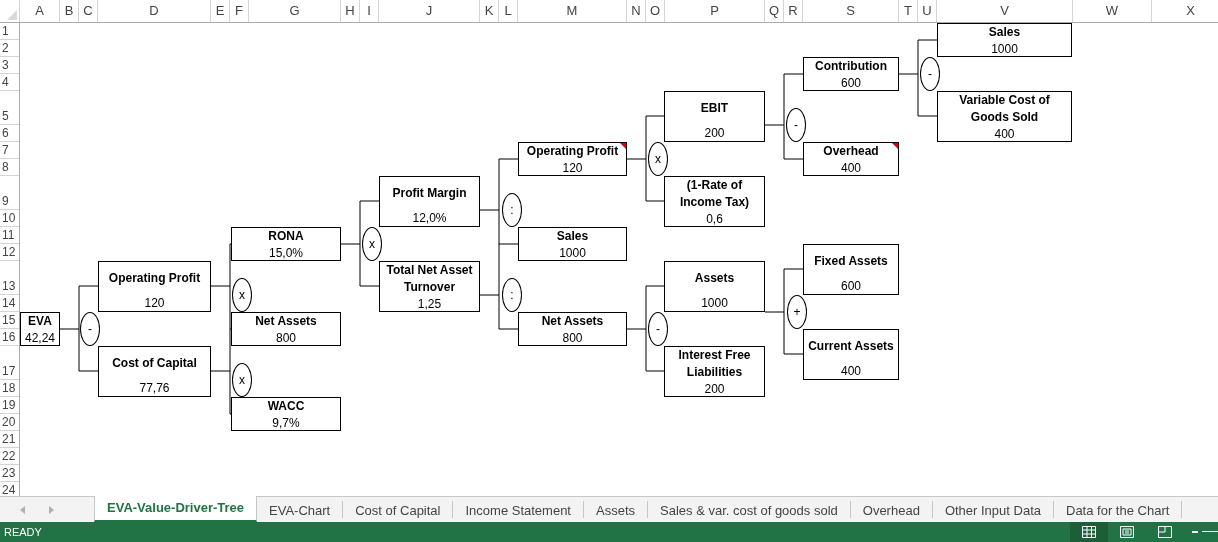 The height and width of the screenshot is (542, 1218). What do you see at coordinates (749, 509) in the screenshot?
I see `sheet-tab: Sales & var. cost of goods sold` at bounding box center [749, 509].